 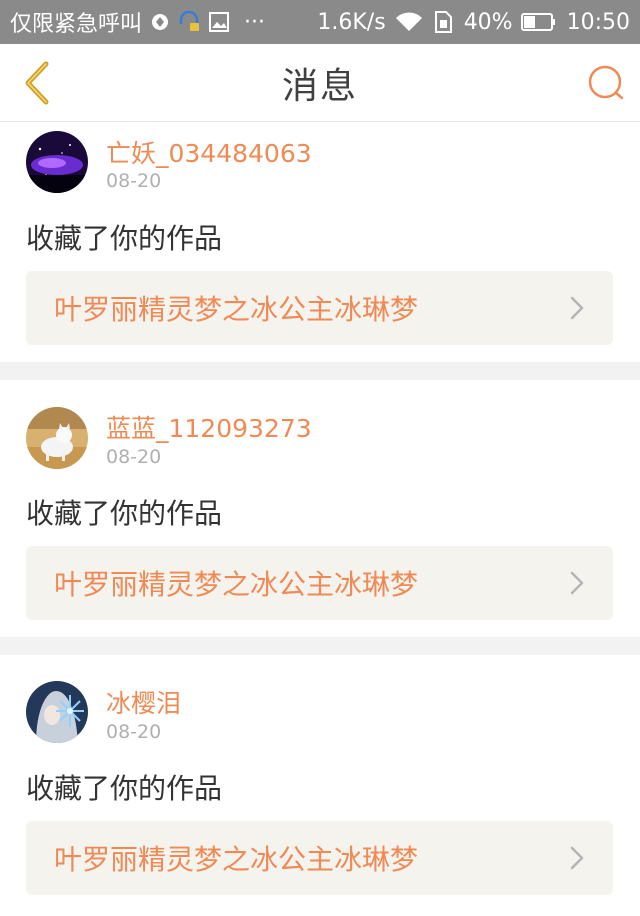 I want to click on location-icon, so click(x=160, y=22).